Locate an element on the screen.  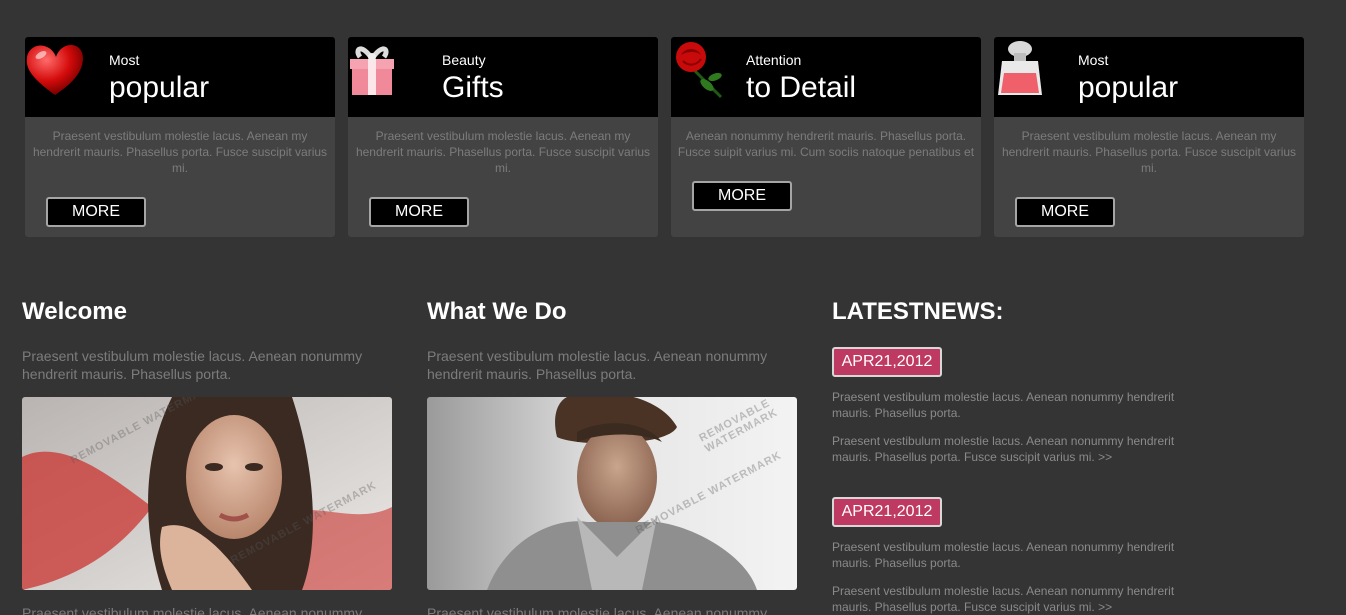
woman-photo-image is located at coordinates (207, 493).